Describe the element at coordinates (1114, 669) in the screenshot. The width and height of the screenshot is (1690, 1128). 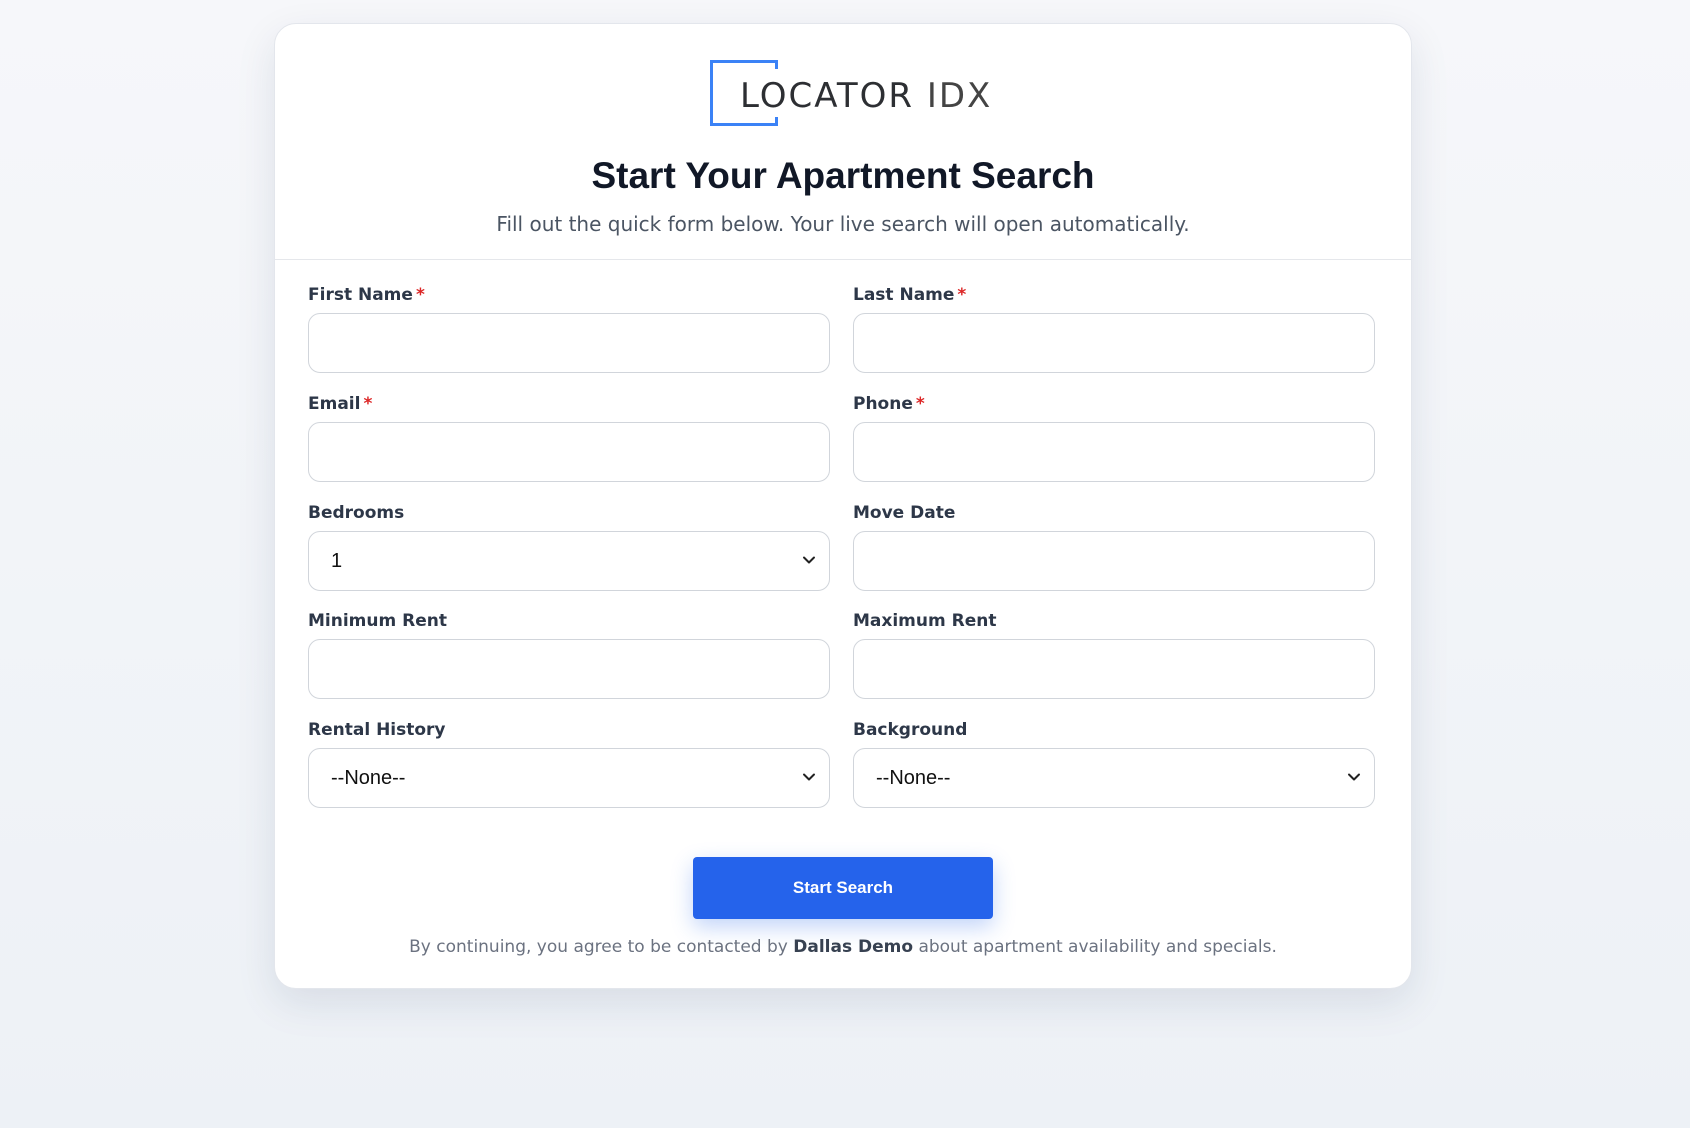
I see `max-rent-input` at that location.